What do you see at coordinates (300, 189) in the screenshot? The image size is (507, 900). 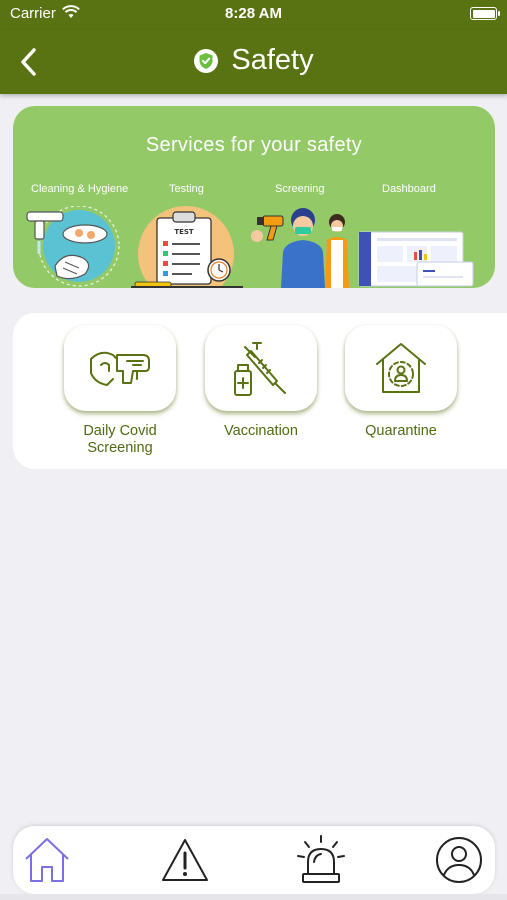 I see `banner-label-screening: Screening` at bounding box center [300, 189].